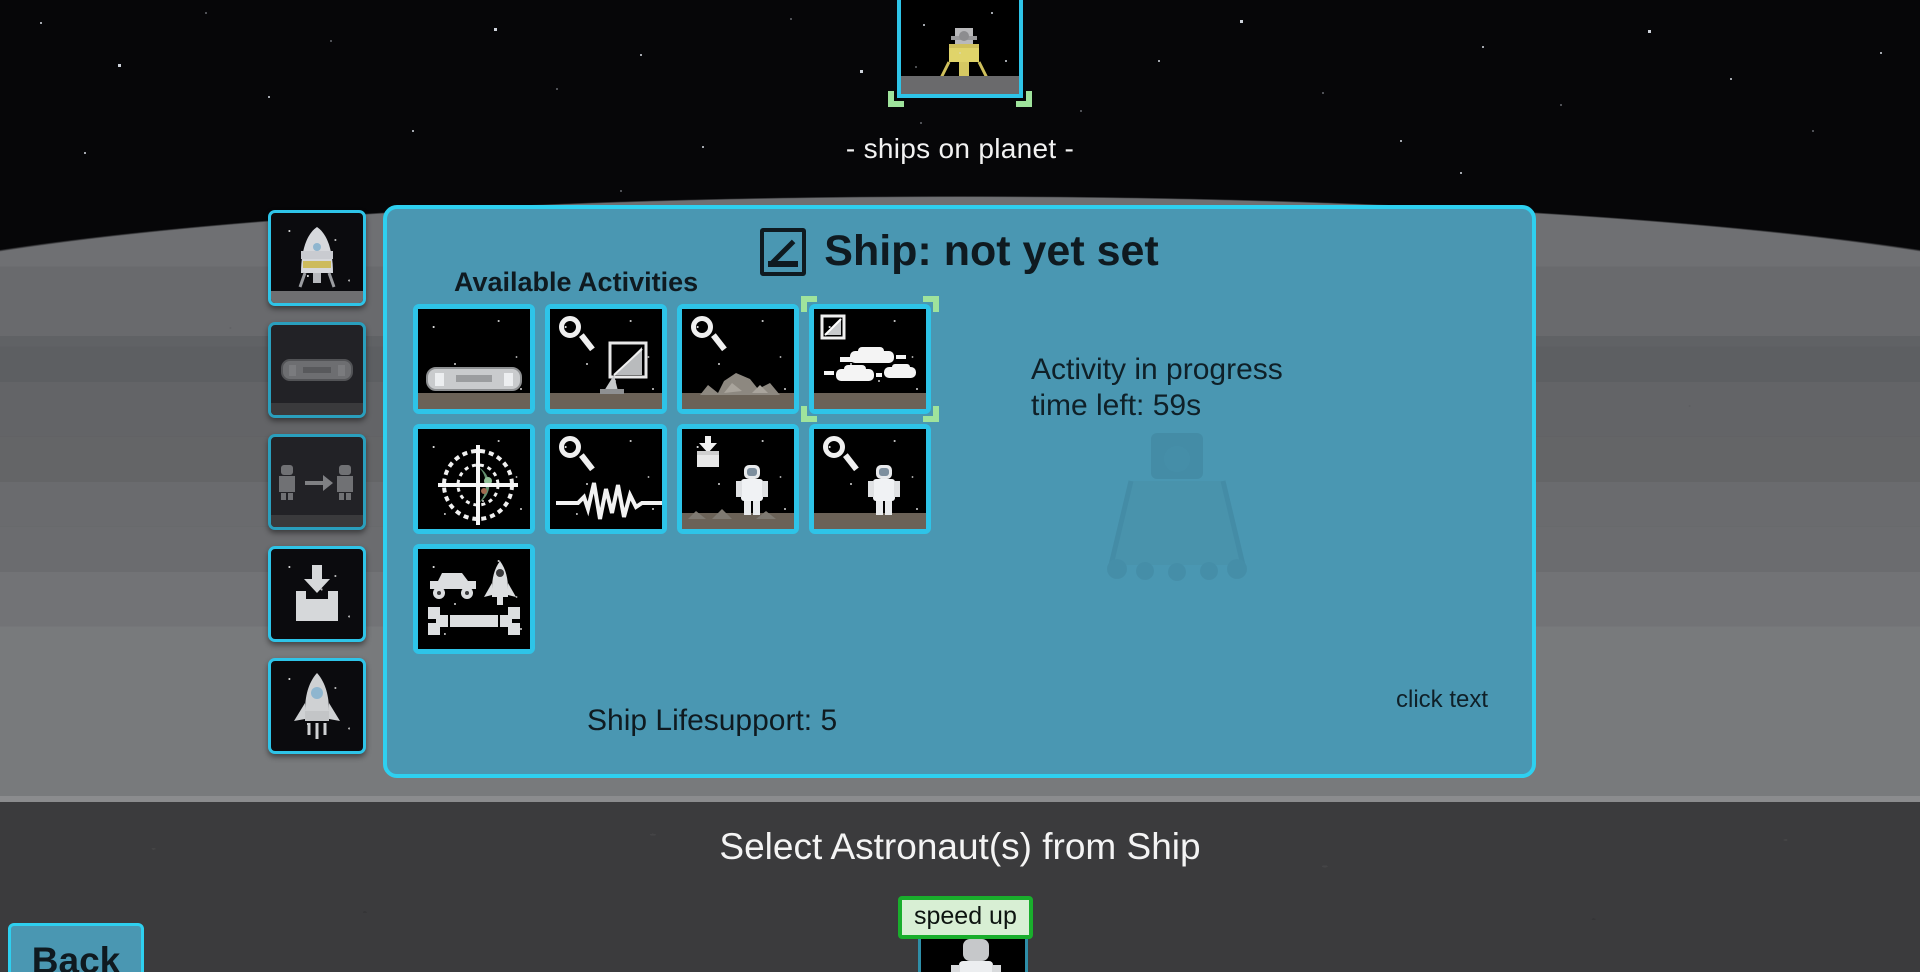  I want to click on rover-rocket-wrench-icon, so click(474, 598).